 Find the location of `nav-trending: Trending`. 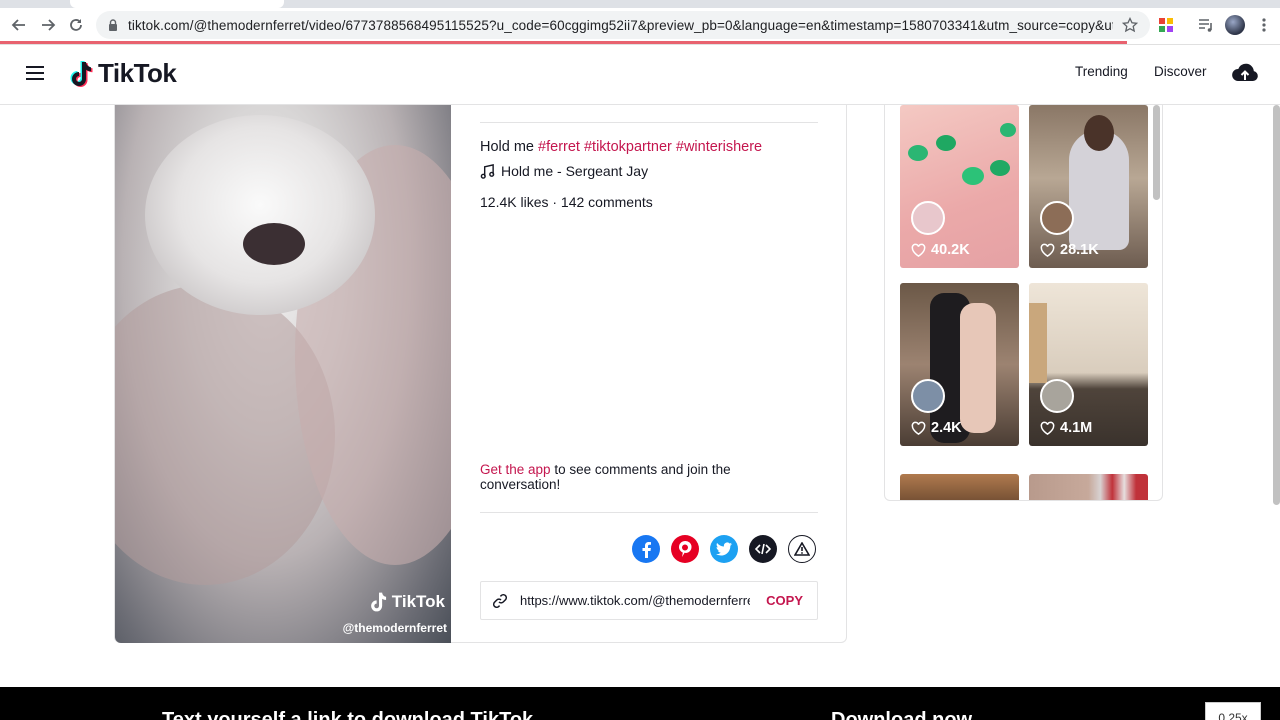

nav-trending: Trending is located at coordinates (1101, 71).